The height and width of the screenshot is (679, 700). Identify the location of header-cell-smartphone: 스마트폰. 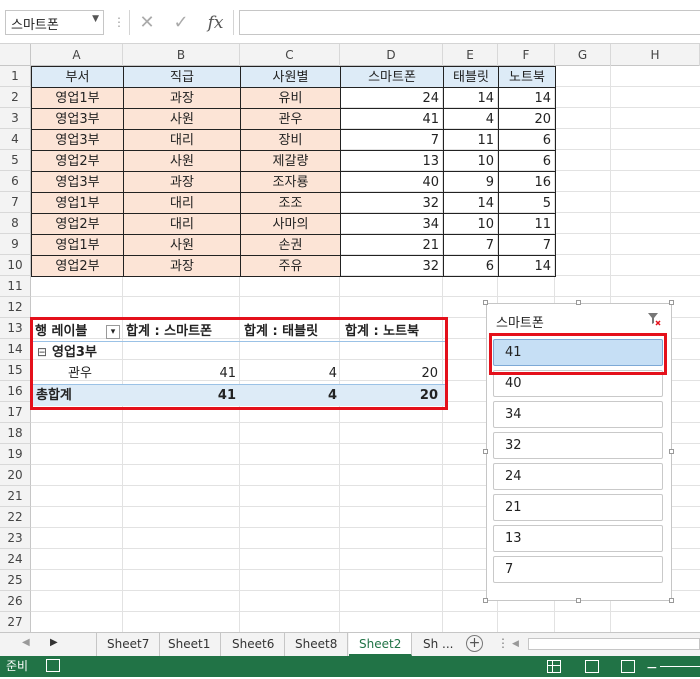
(392, 77).